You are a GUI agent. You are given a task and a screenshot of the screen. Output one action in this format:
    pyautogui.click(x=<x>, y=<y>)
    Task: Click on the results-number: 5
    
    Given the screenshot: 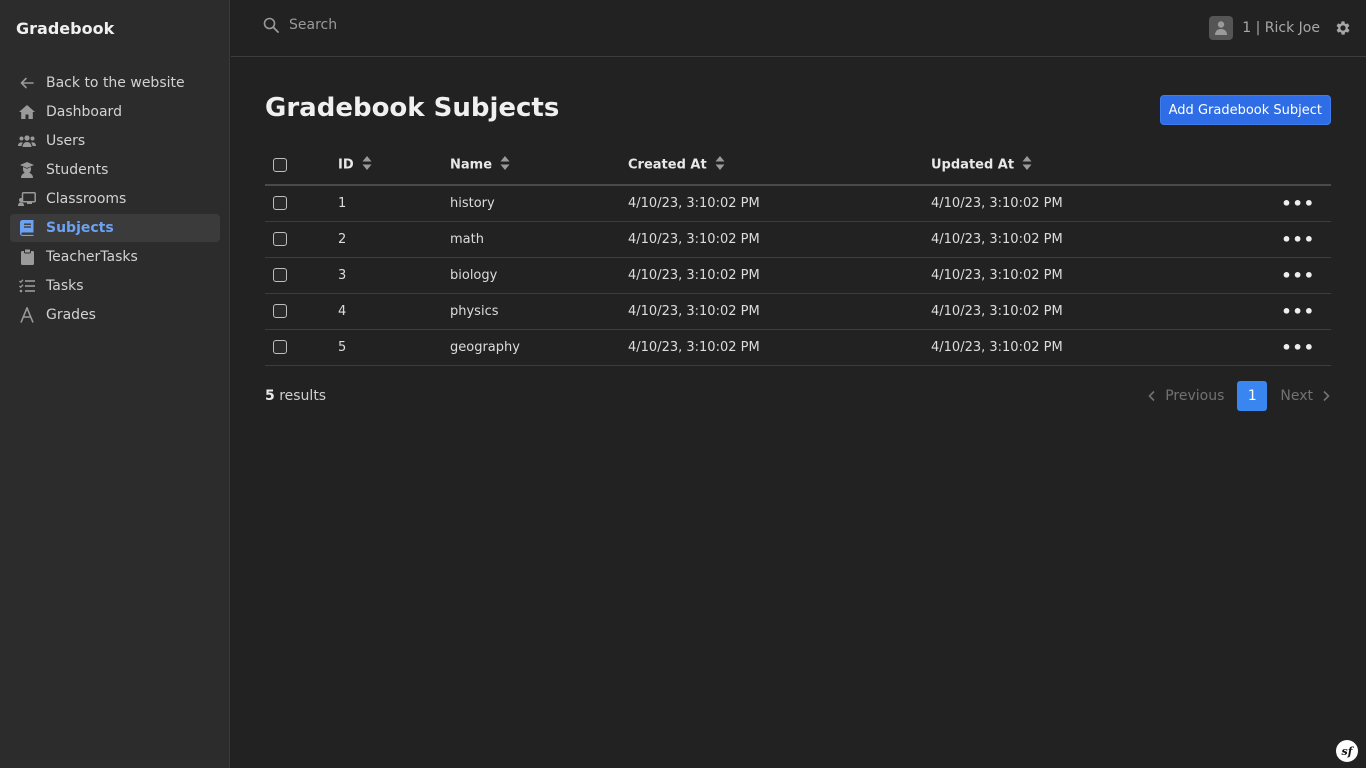 What is the action you would take?
    pyautogui.click(x=270, y=396)
    